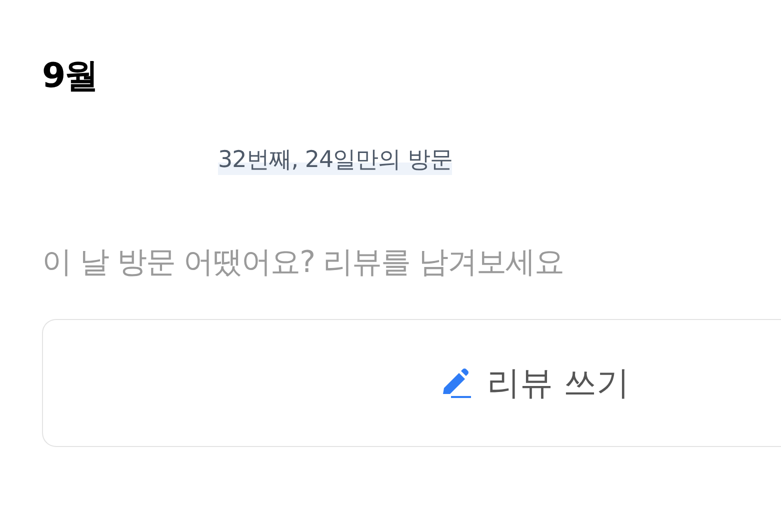 The height and width of the screenshot is (531, 781). What do you see at coordinates (335, 161) in the screenshot?
I see `visit-info: 32번째, 24일만의 방문` at bounding box center [335, 161].